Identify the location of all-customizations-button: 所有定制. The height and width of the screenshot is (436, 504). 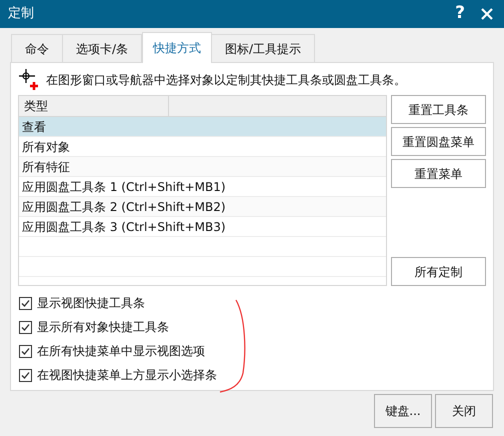
(438, 271).